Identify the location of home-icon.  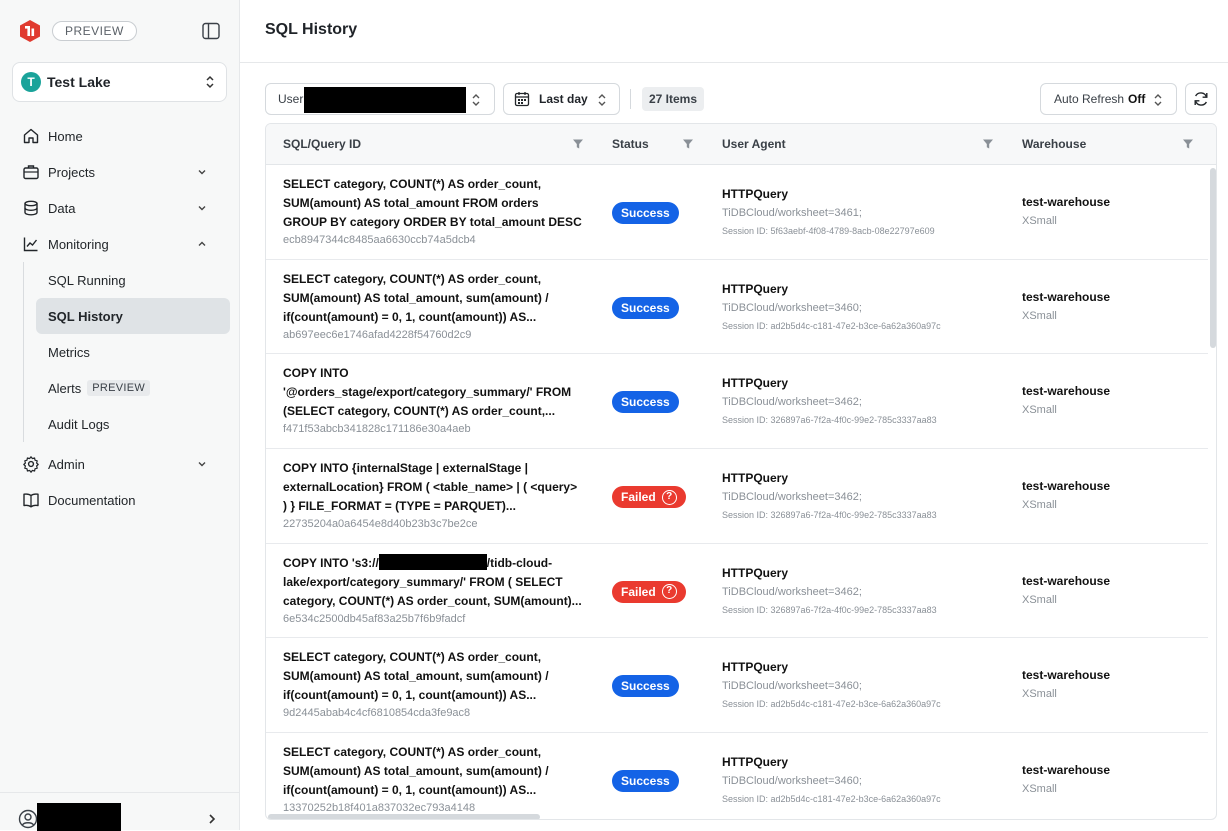
(31, 136).